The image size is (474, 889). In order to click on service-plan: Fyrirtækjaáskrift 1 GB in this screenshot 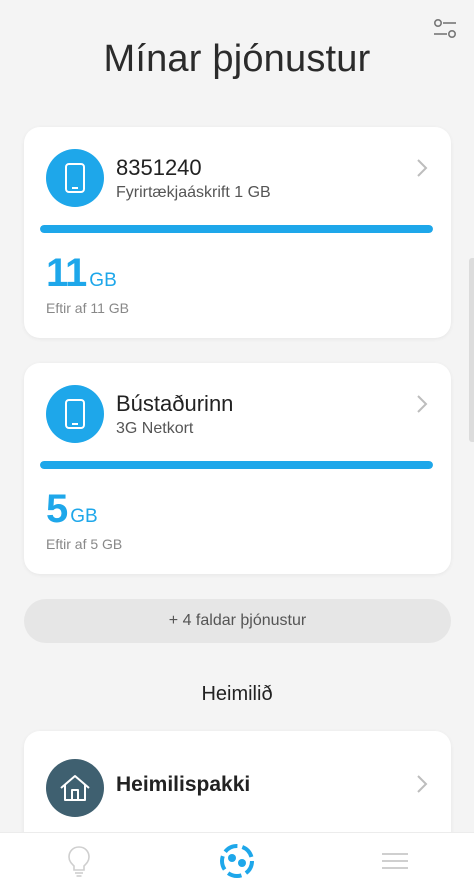, I will do `click(193, 192)`.